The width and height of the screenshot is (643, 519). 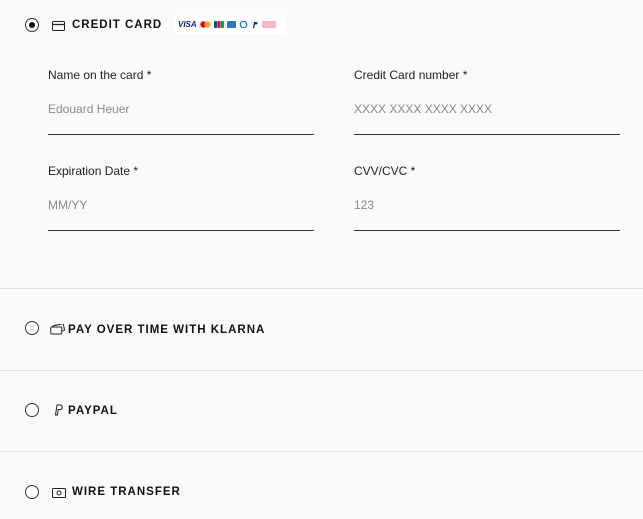 I want to click on cvv-label: CVV/CVC *, so click(x=385, y=171).